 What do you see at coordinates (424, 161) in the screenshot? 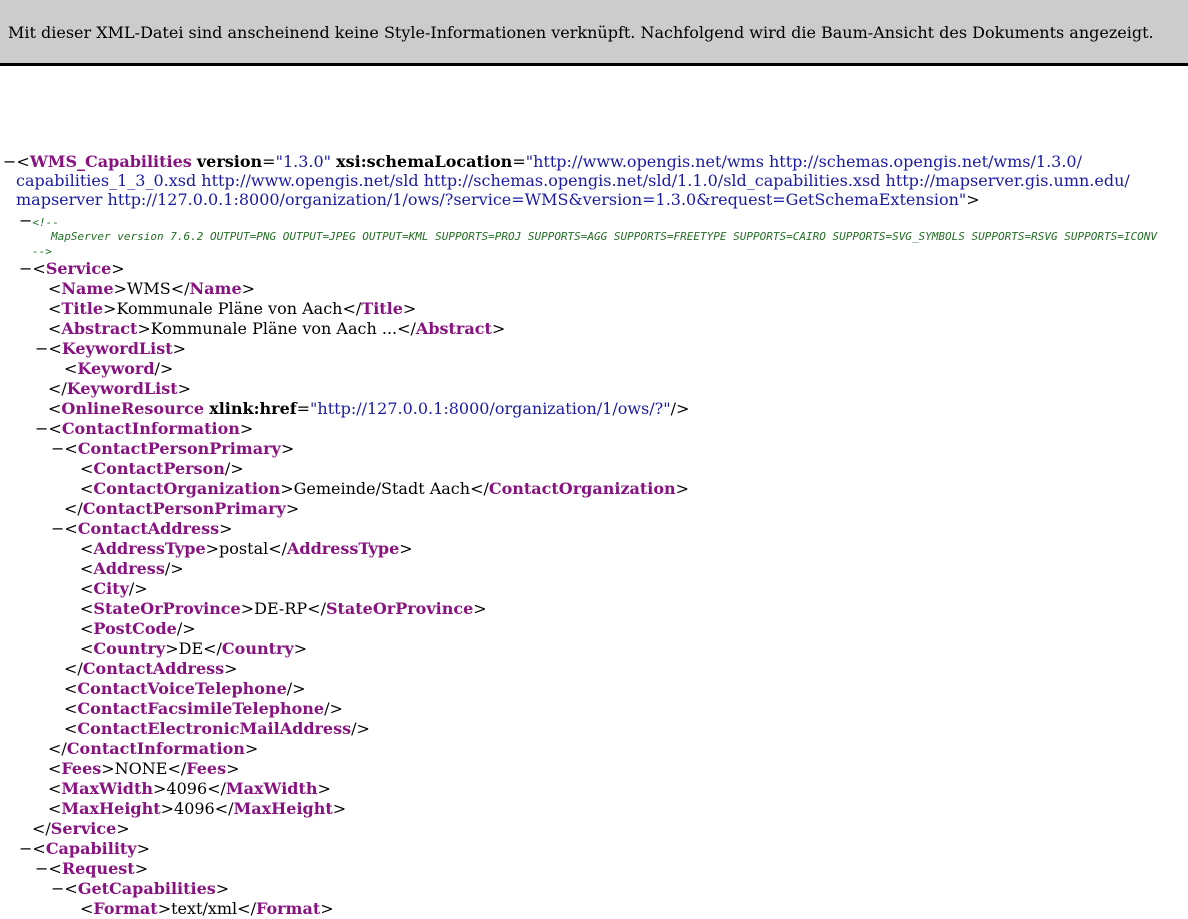
I see `attr-name: xsi:schemaLocation` at bounding box center [424, 161].